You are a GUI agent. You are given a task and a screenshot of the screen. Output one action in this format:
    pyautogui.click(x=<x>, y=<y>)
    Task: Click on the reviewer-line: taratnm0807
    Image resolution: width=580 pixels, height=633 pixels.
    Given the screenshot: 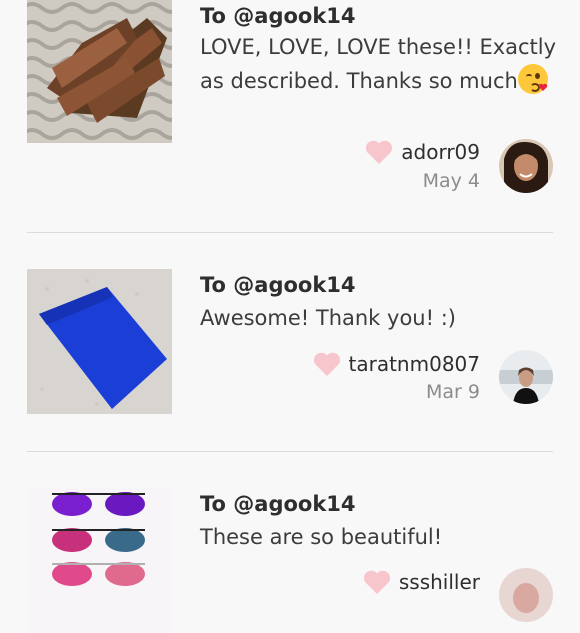 What is the action you would take?
    pyautogui.click(x=396, y=364)
    